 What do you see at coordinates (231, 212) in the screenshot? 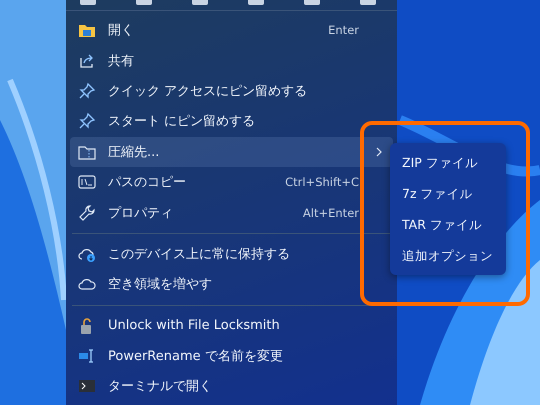
I see `menu-item: プロパティ Alt+Enter` at bounding box center [231, 212].